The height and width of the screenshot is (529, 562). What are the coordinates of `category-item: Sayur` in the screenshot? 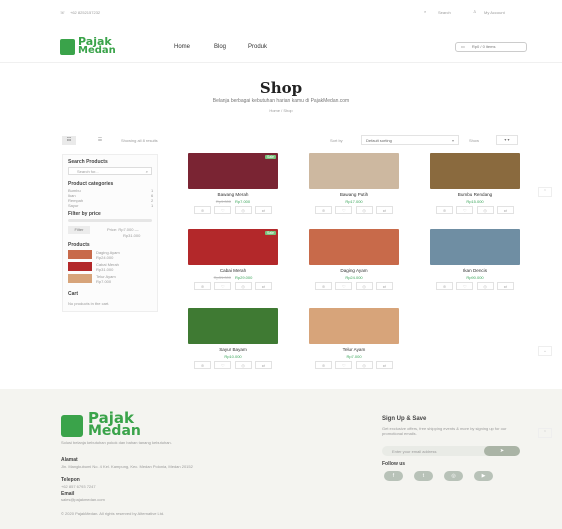 It's located at (73, 205).